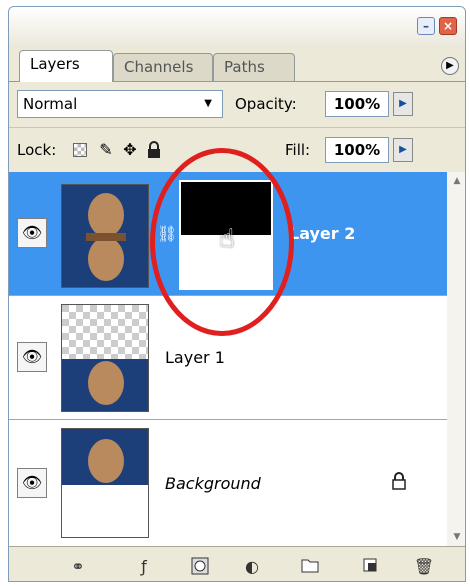 The height and width of the screenshot is (587, 470). I want to click on panel-menu-icon: ▶, so click(450, 66).